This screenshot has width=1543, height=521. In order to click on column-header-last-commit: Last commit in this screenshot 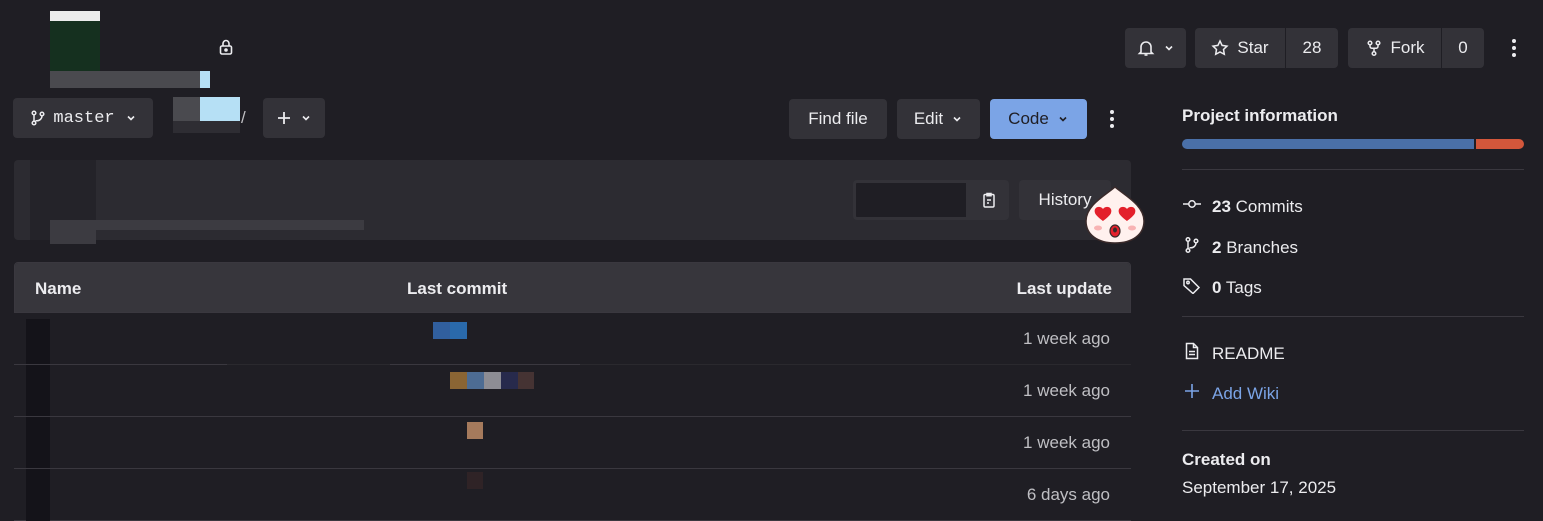, I will do `click(457, 288)`.